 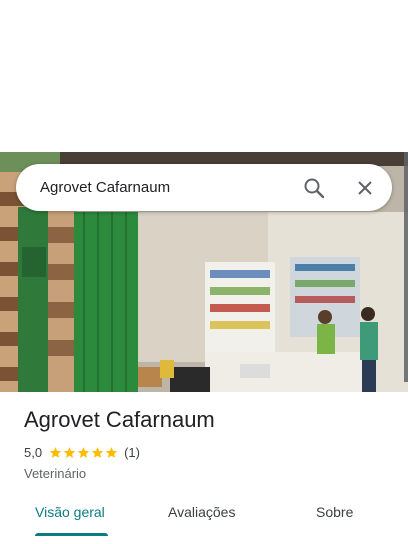 What do you see at coordinates (334, 512) in the screenshot?
I see `tab-about: Sobre` at bounding box center [334, 512].